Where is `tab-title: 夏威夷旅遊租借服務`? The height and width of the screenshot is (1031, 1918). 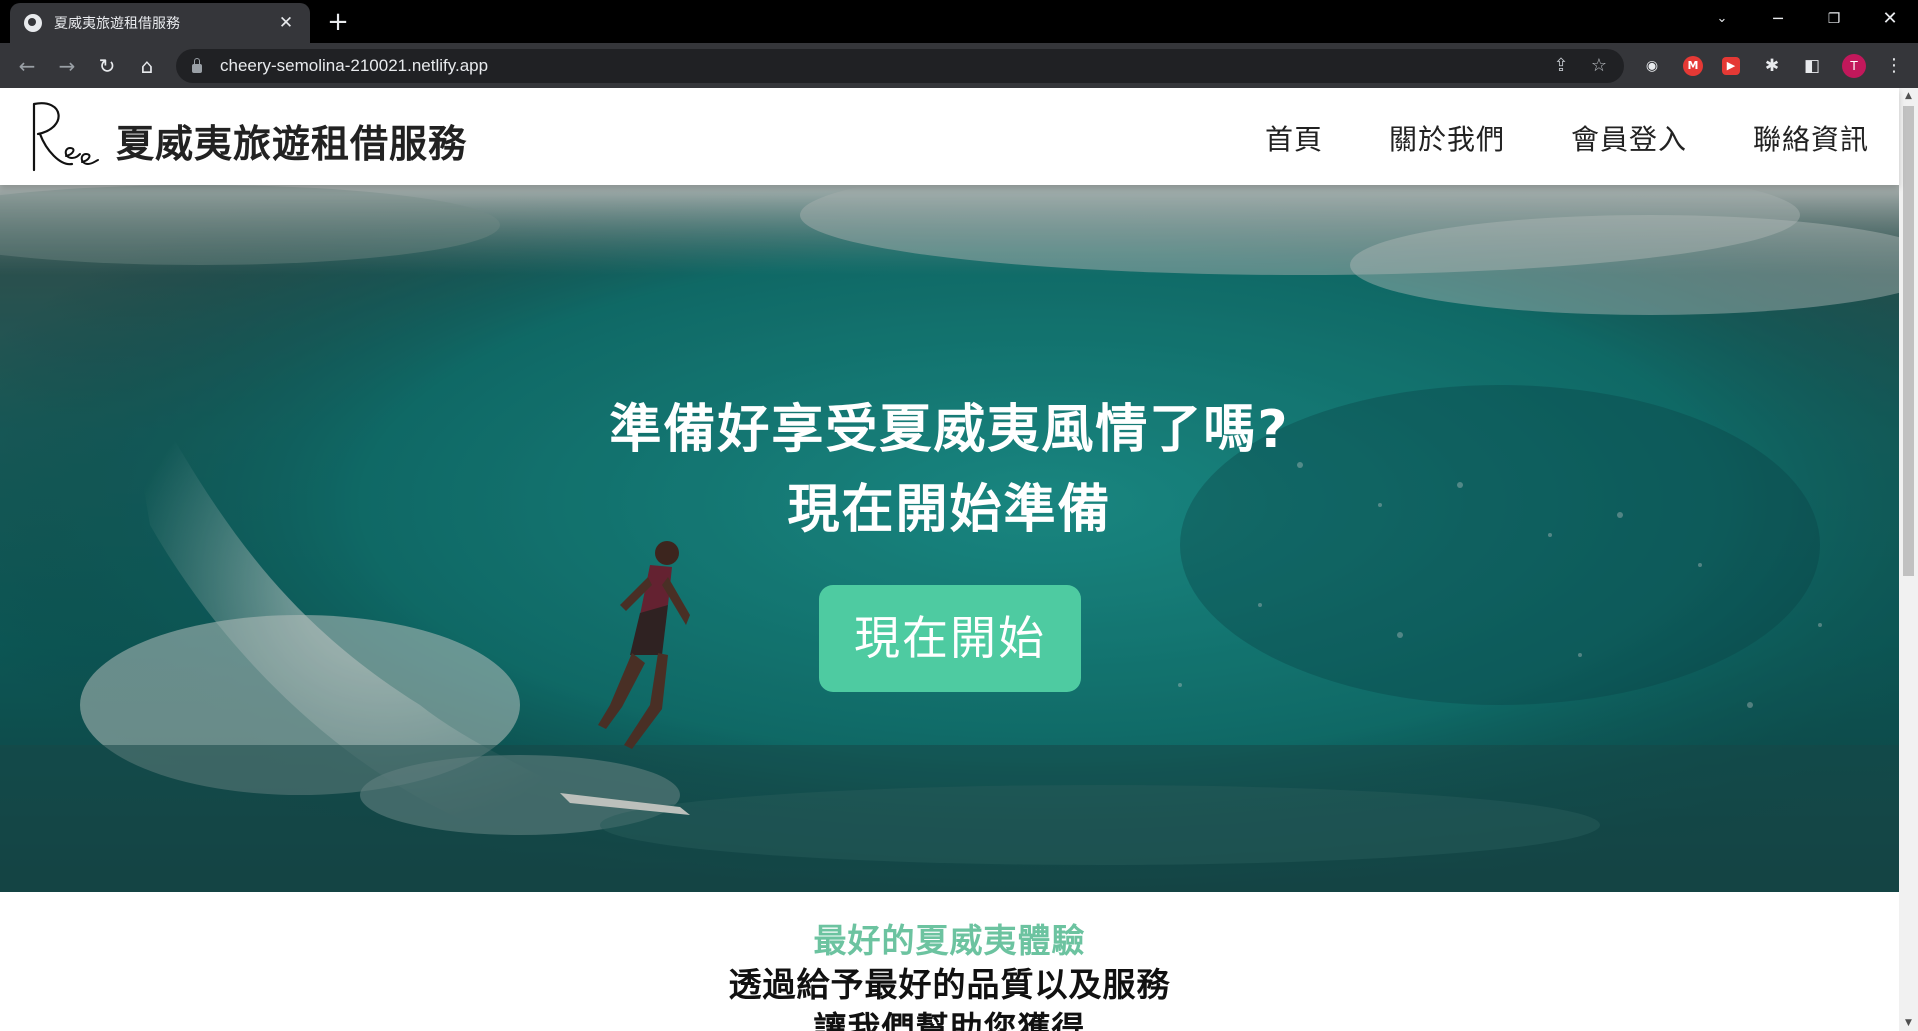
tab-title: 夏威夷旅遊租借服務 is located at coordinates (117, 24).